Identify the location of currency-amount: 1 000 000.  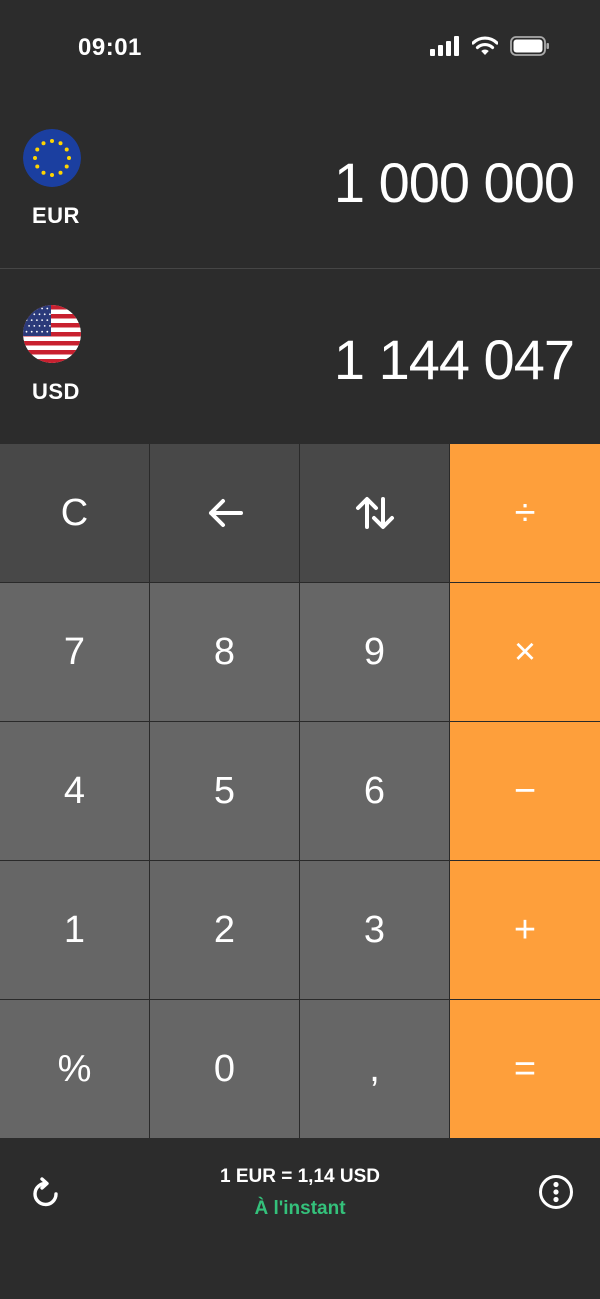
(454, 182).